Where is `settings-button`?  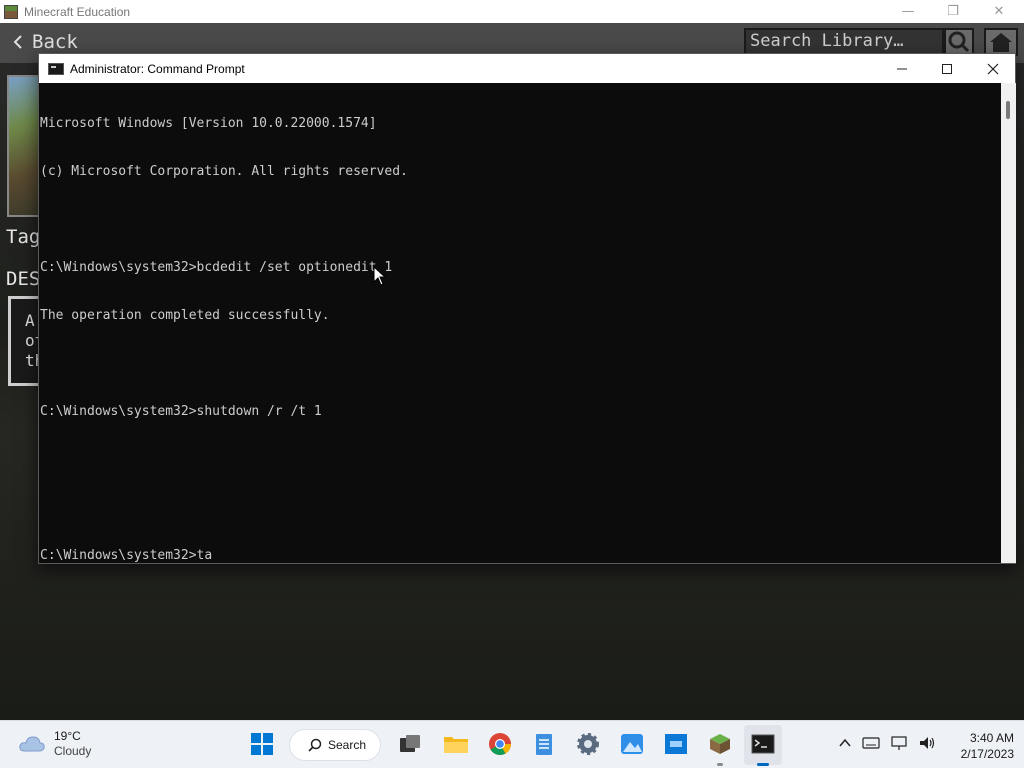
settings-button is located at coordinates (588, 744).